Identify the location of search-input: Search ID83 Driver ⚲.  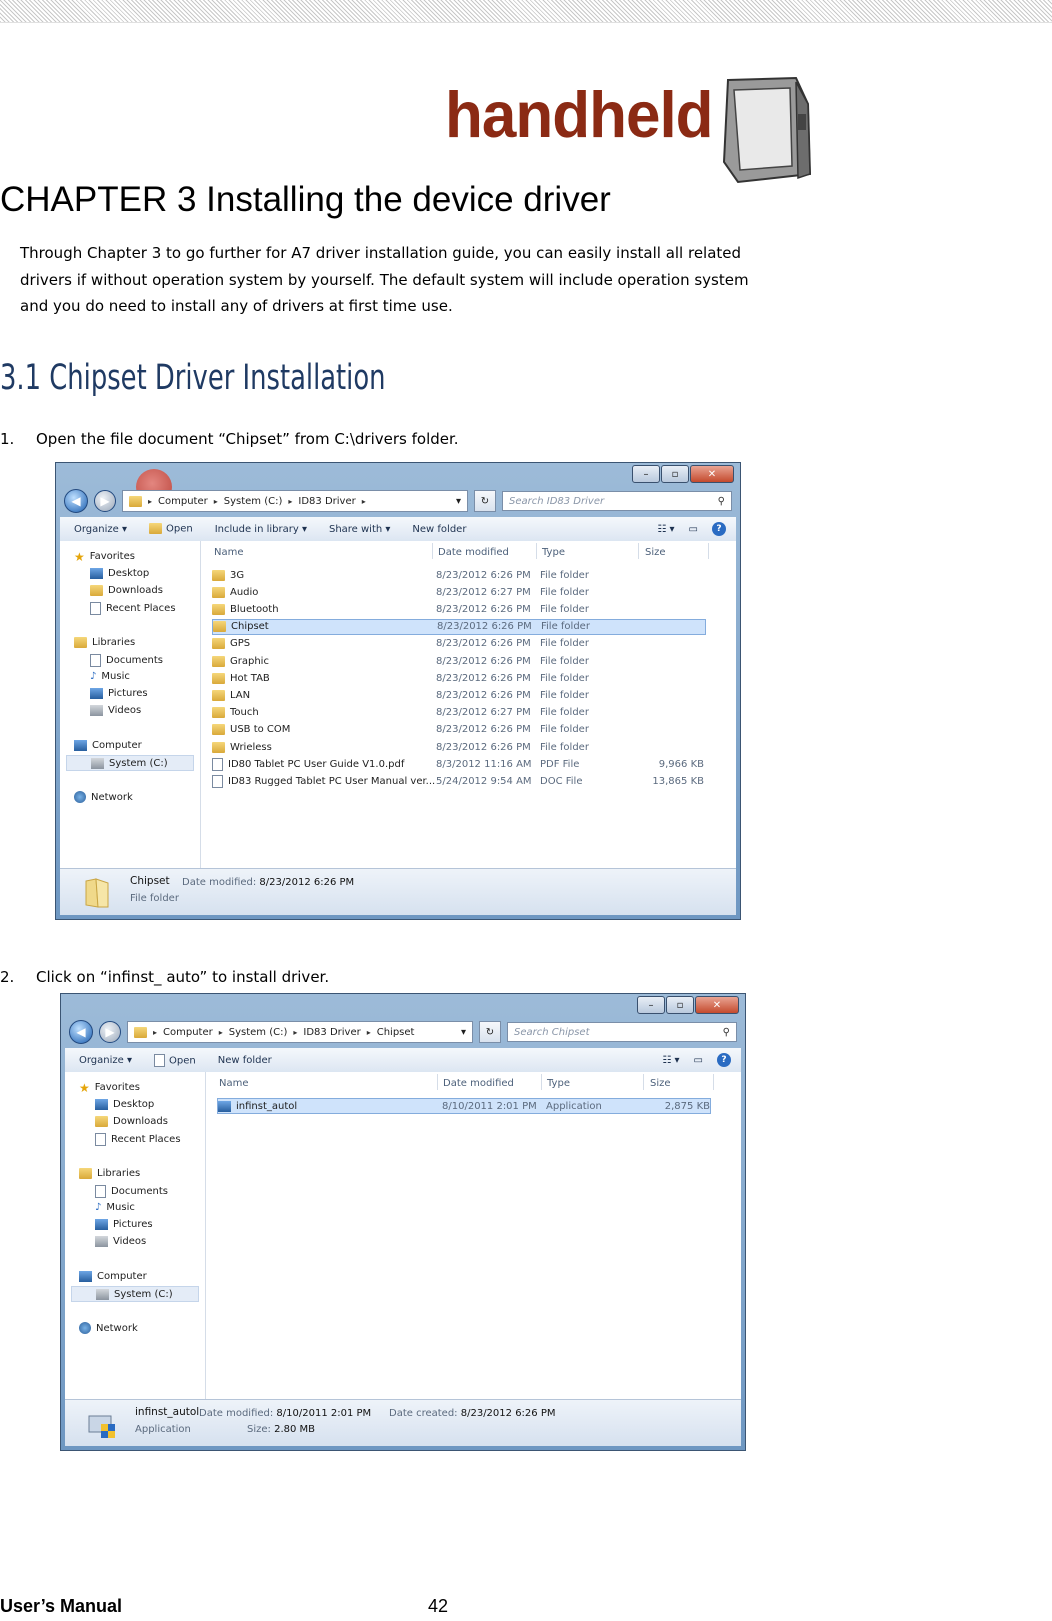
(617, 501).